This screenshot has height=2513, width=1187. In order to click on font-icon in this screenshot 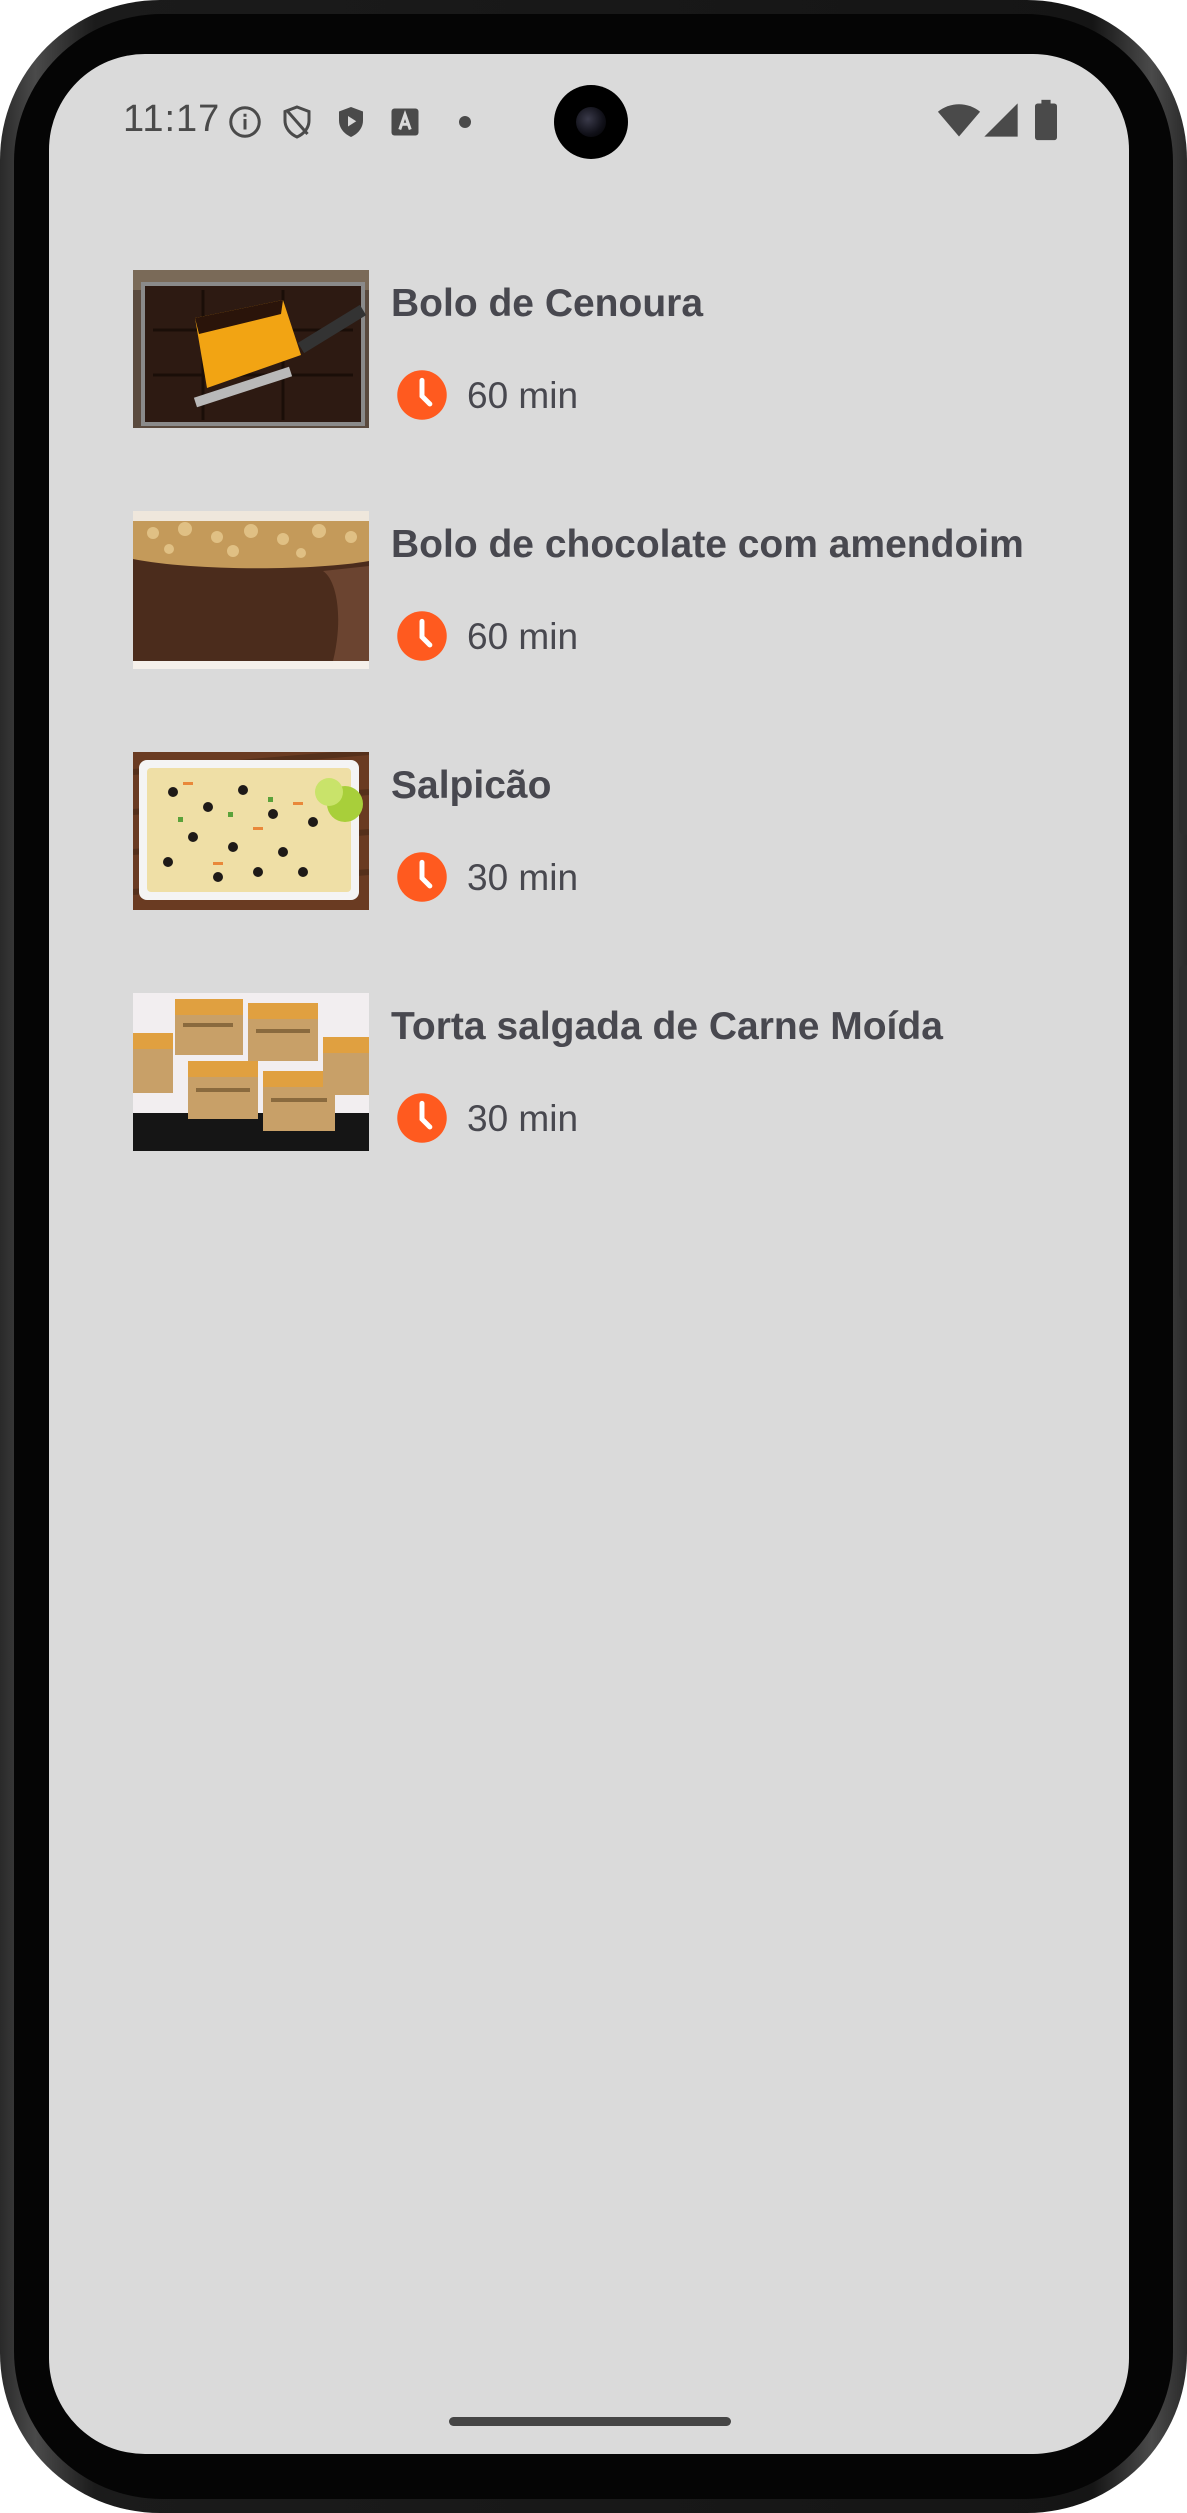, I will do `click(405, 122)`.